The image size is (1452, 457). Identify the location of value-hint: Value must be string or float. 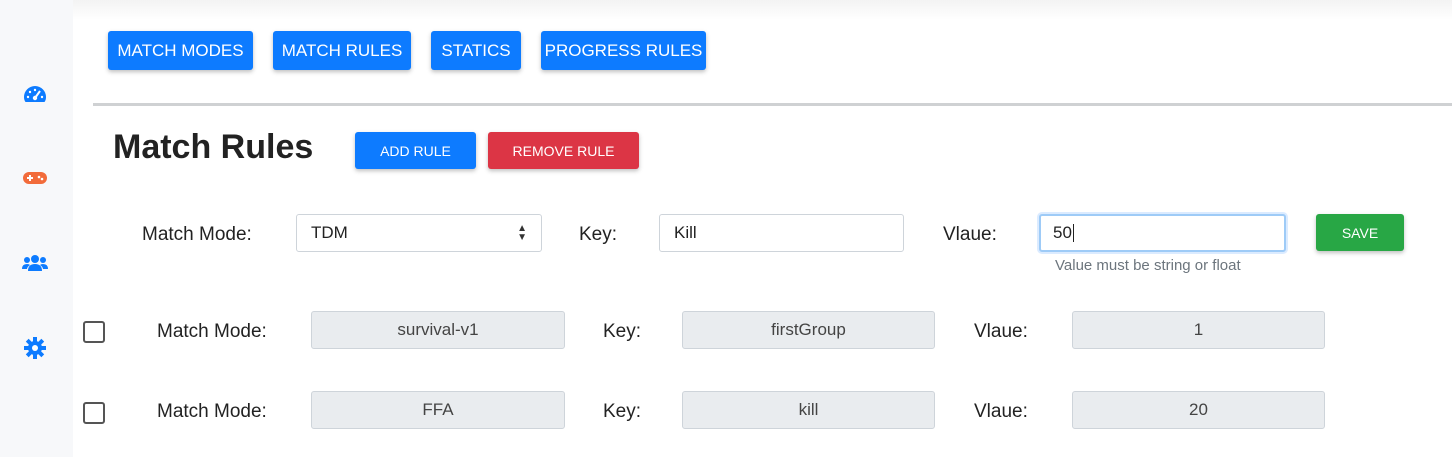
(1148, 265).